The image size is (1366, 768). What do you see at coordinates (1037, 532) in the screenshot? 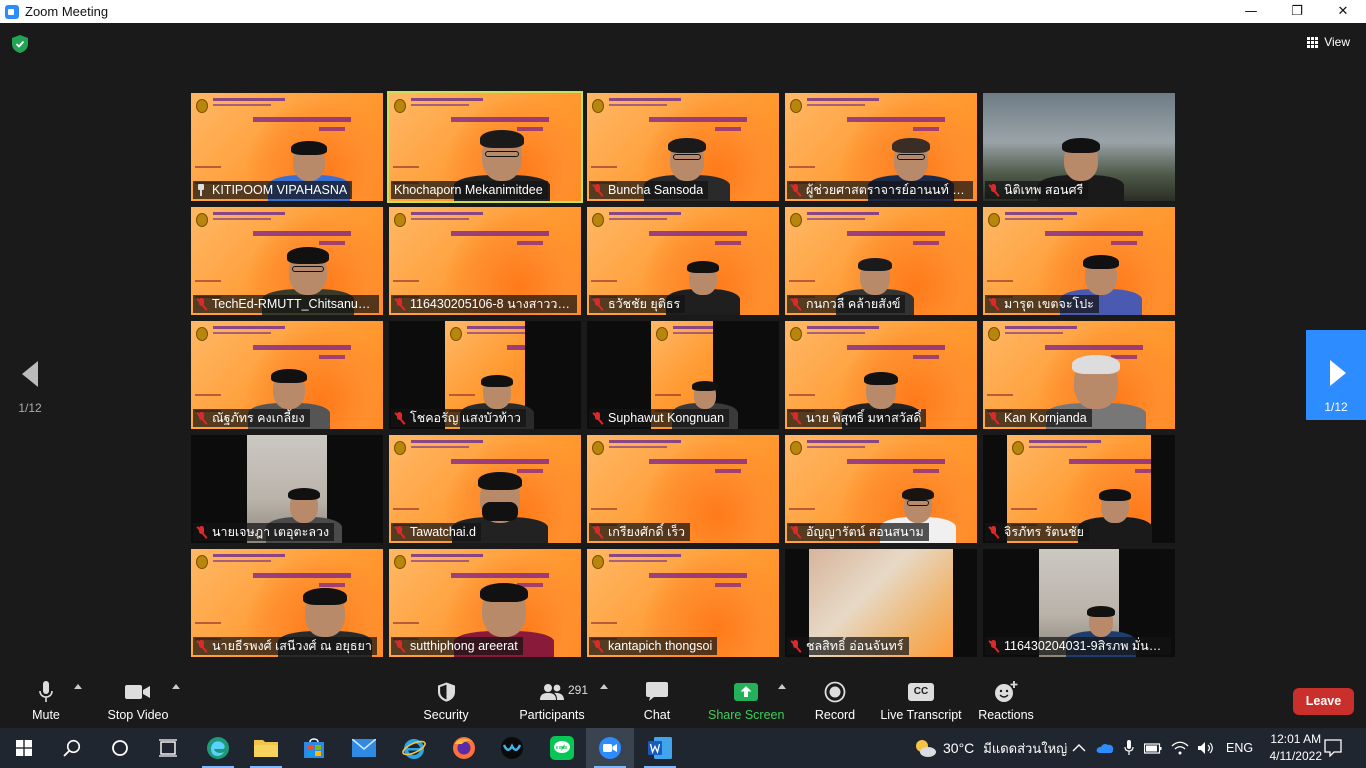
I see `participant-name-label: จิรภัทร รัตนชัย` at bounding box center [1037, 532].